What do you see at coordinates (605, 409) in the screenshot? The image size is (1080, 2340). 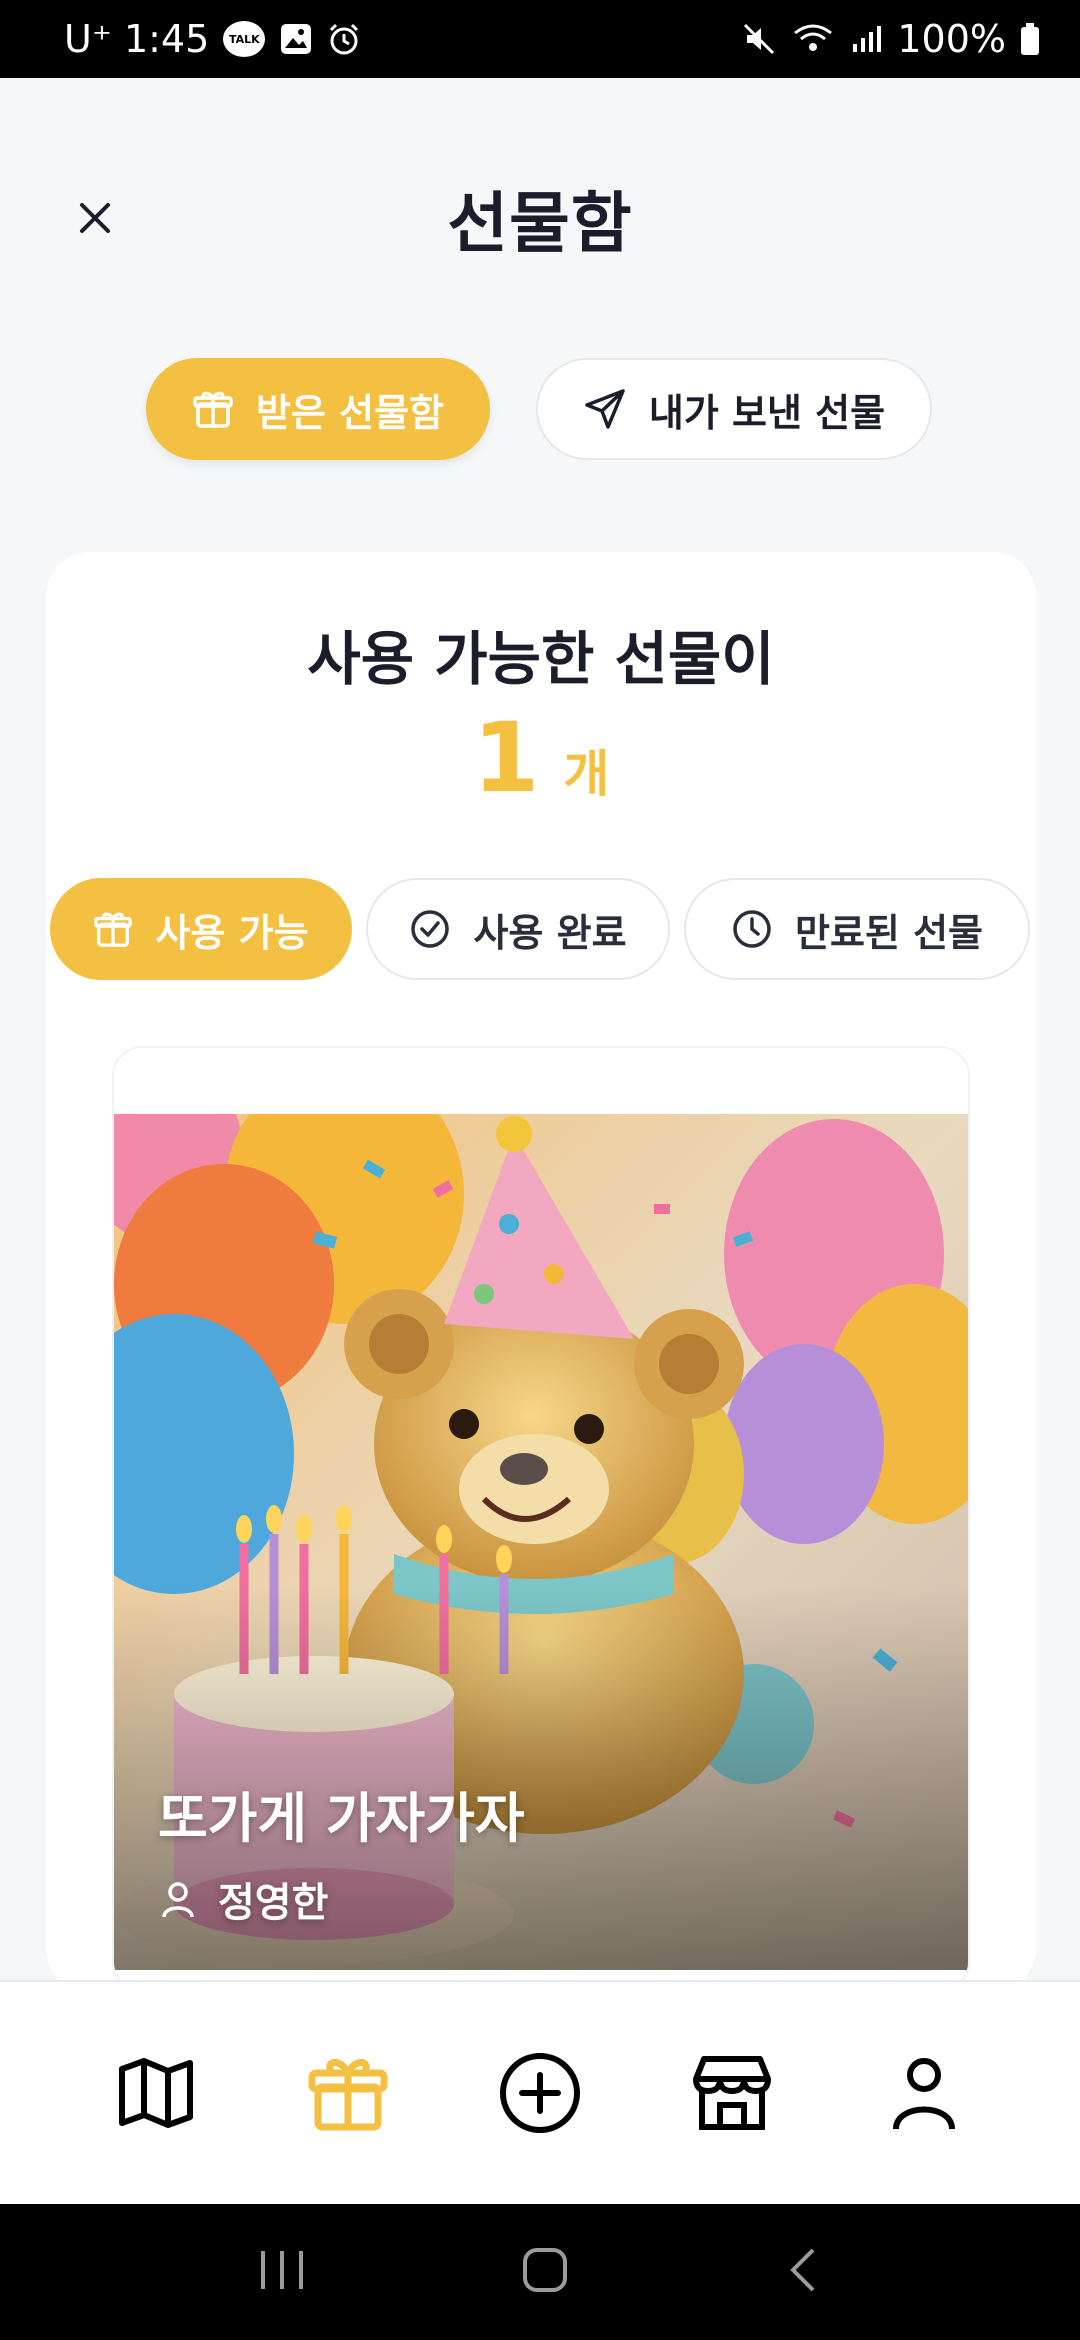 I see `send-icon` at bounding box center [605, 409].